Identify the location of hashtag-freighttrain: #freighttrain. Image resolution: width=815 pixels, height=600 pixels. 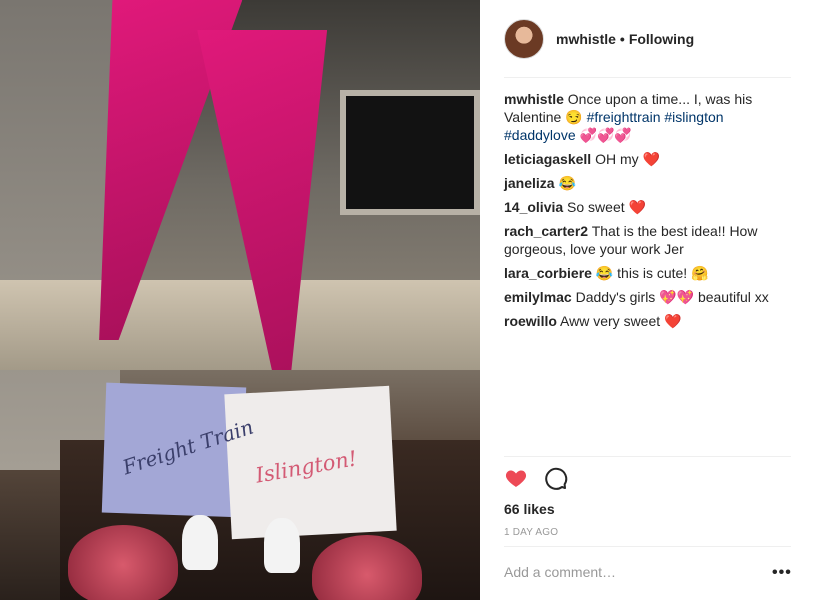
(624, 117).